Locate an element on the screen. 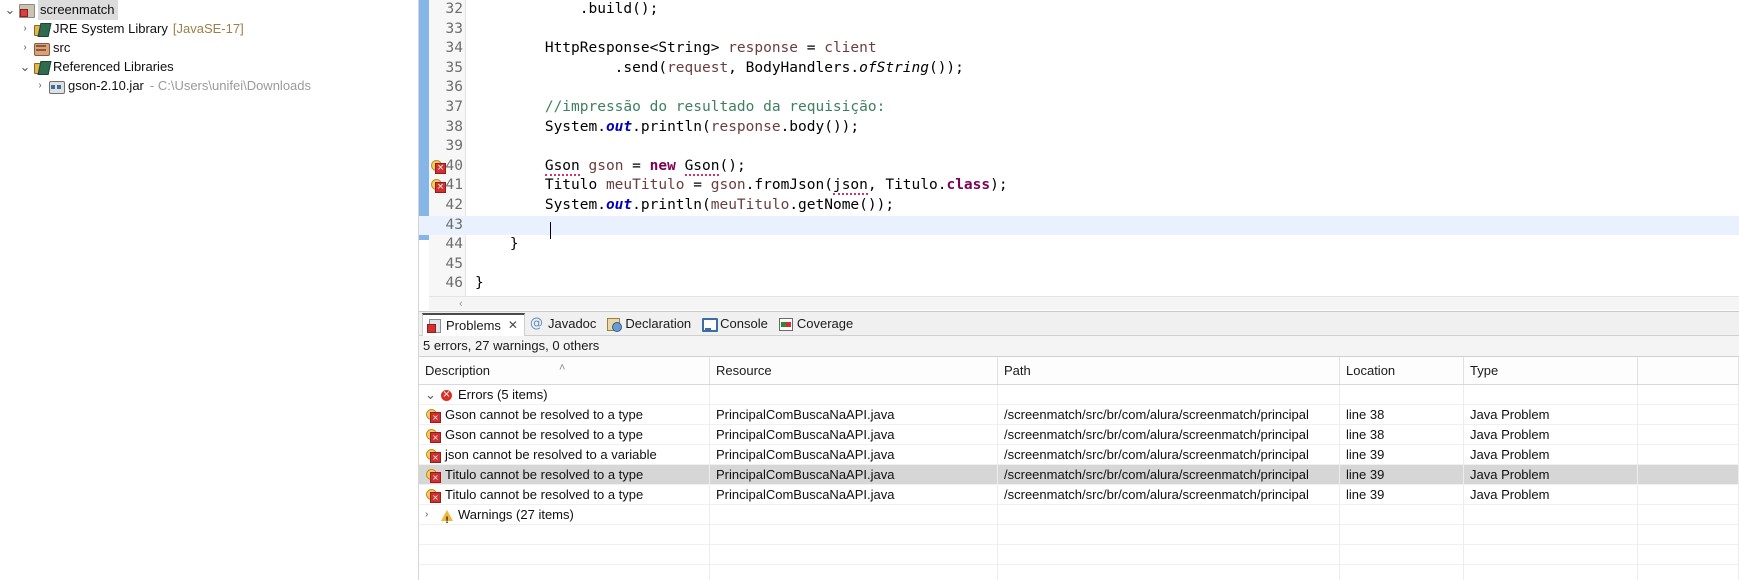 The width and height of the screenshot is (1739, 580). problem-description-cell: json cannot be resolved to a variable is located at coordinates (564, 454).